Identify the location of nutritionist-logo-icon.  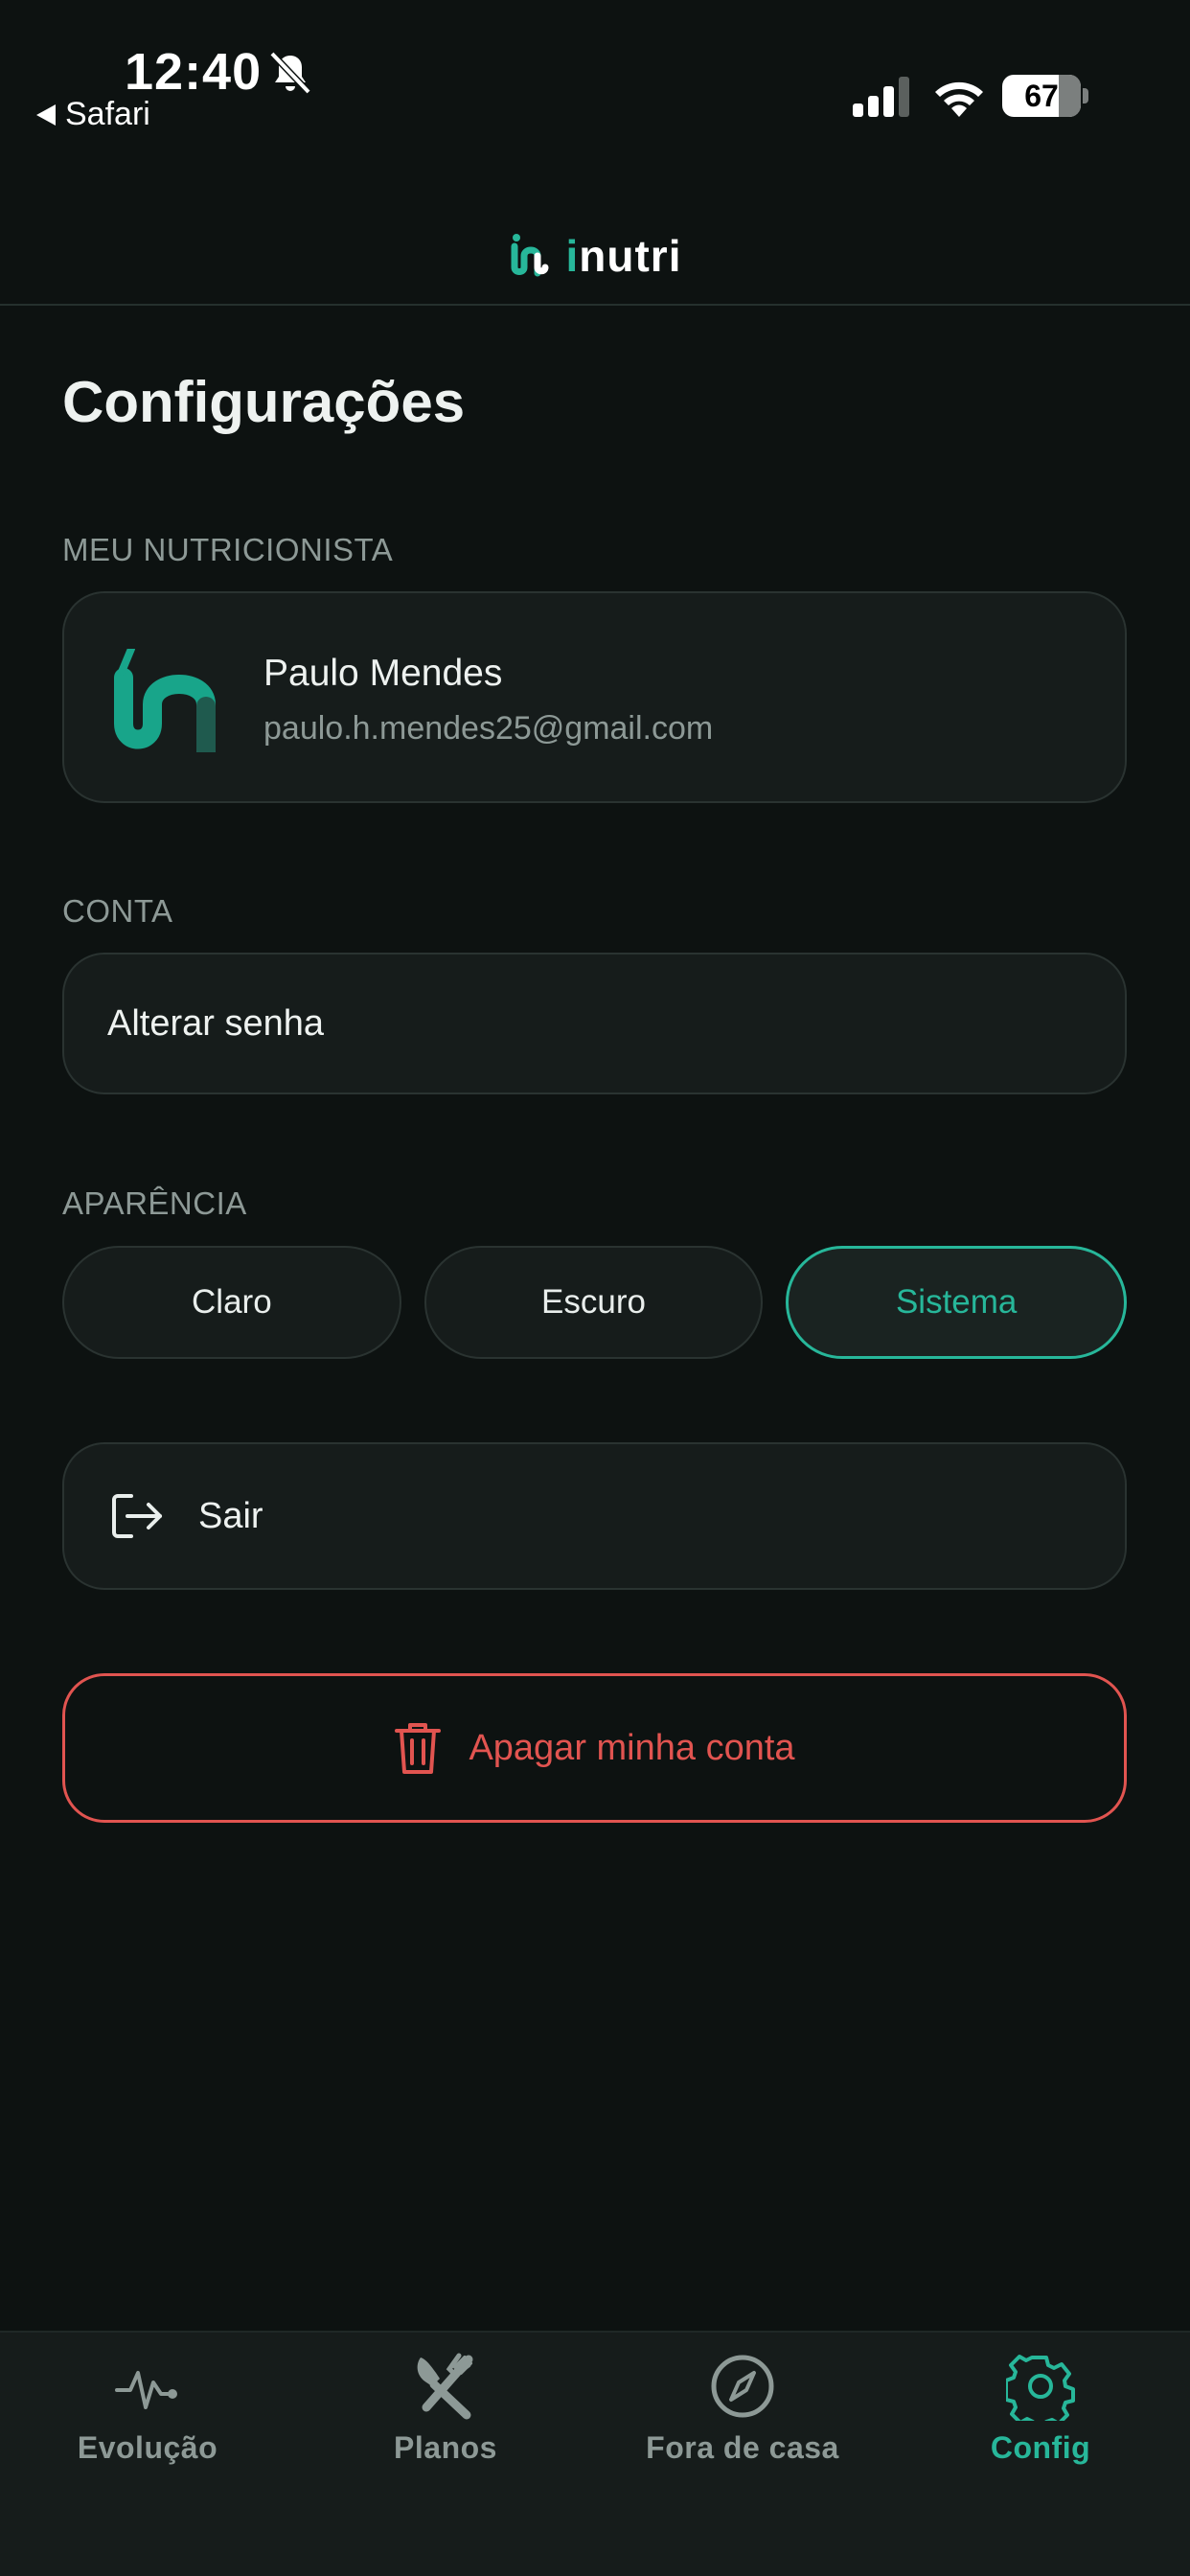
(165, 700).